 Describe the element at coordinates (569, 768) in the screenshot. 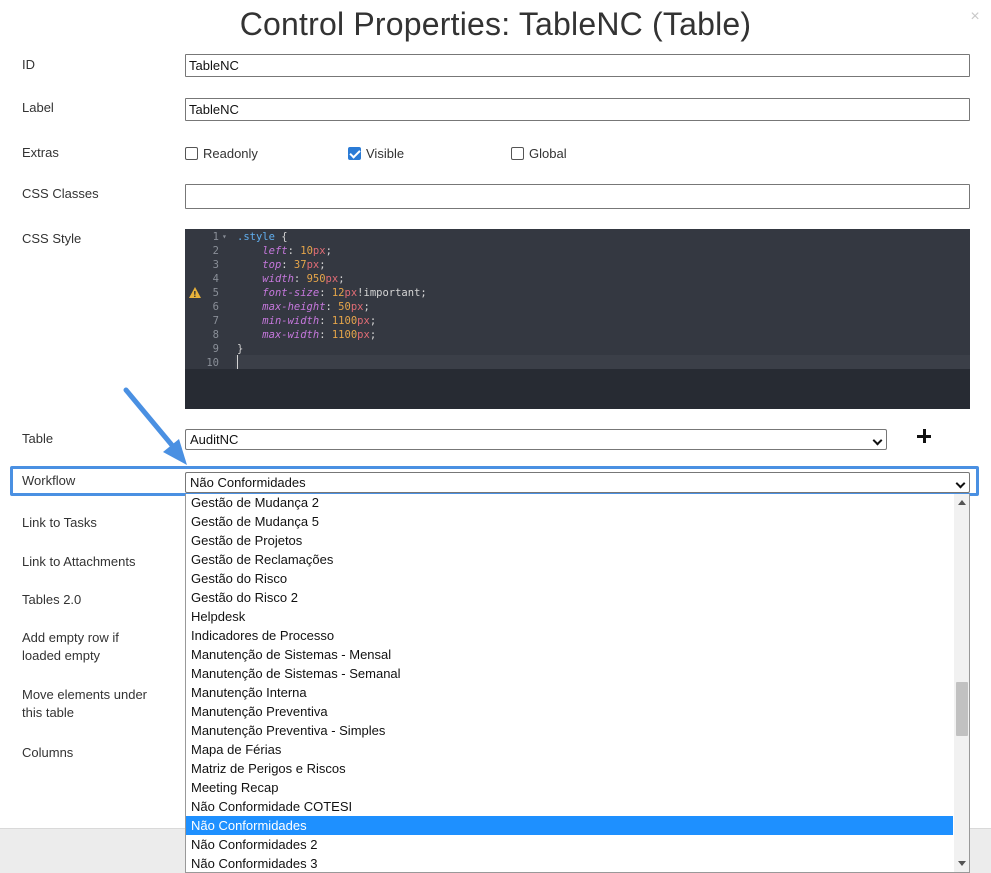

I see `workflow-option: Matriz de Perigos e Riscos` at that location.